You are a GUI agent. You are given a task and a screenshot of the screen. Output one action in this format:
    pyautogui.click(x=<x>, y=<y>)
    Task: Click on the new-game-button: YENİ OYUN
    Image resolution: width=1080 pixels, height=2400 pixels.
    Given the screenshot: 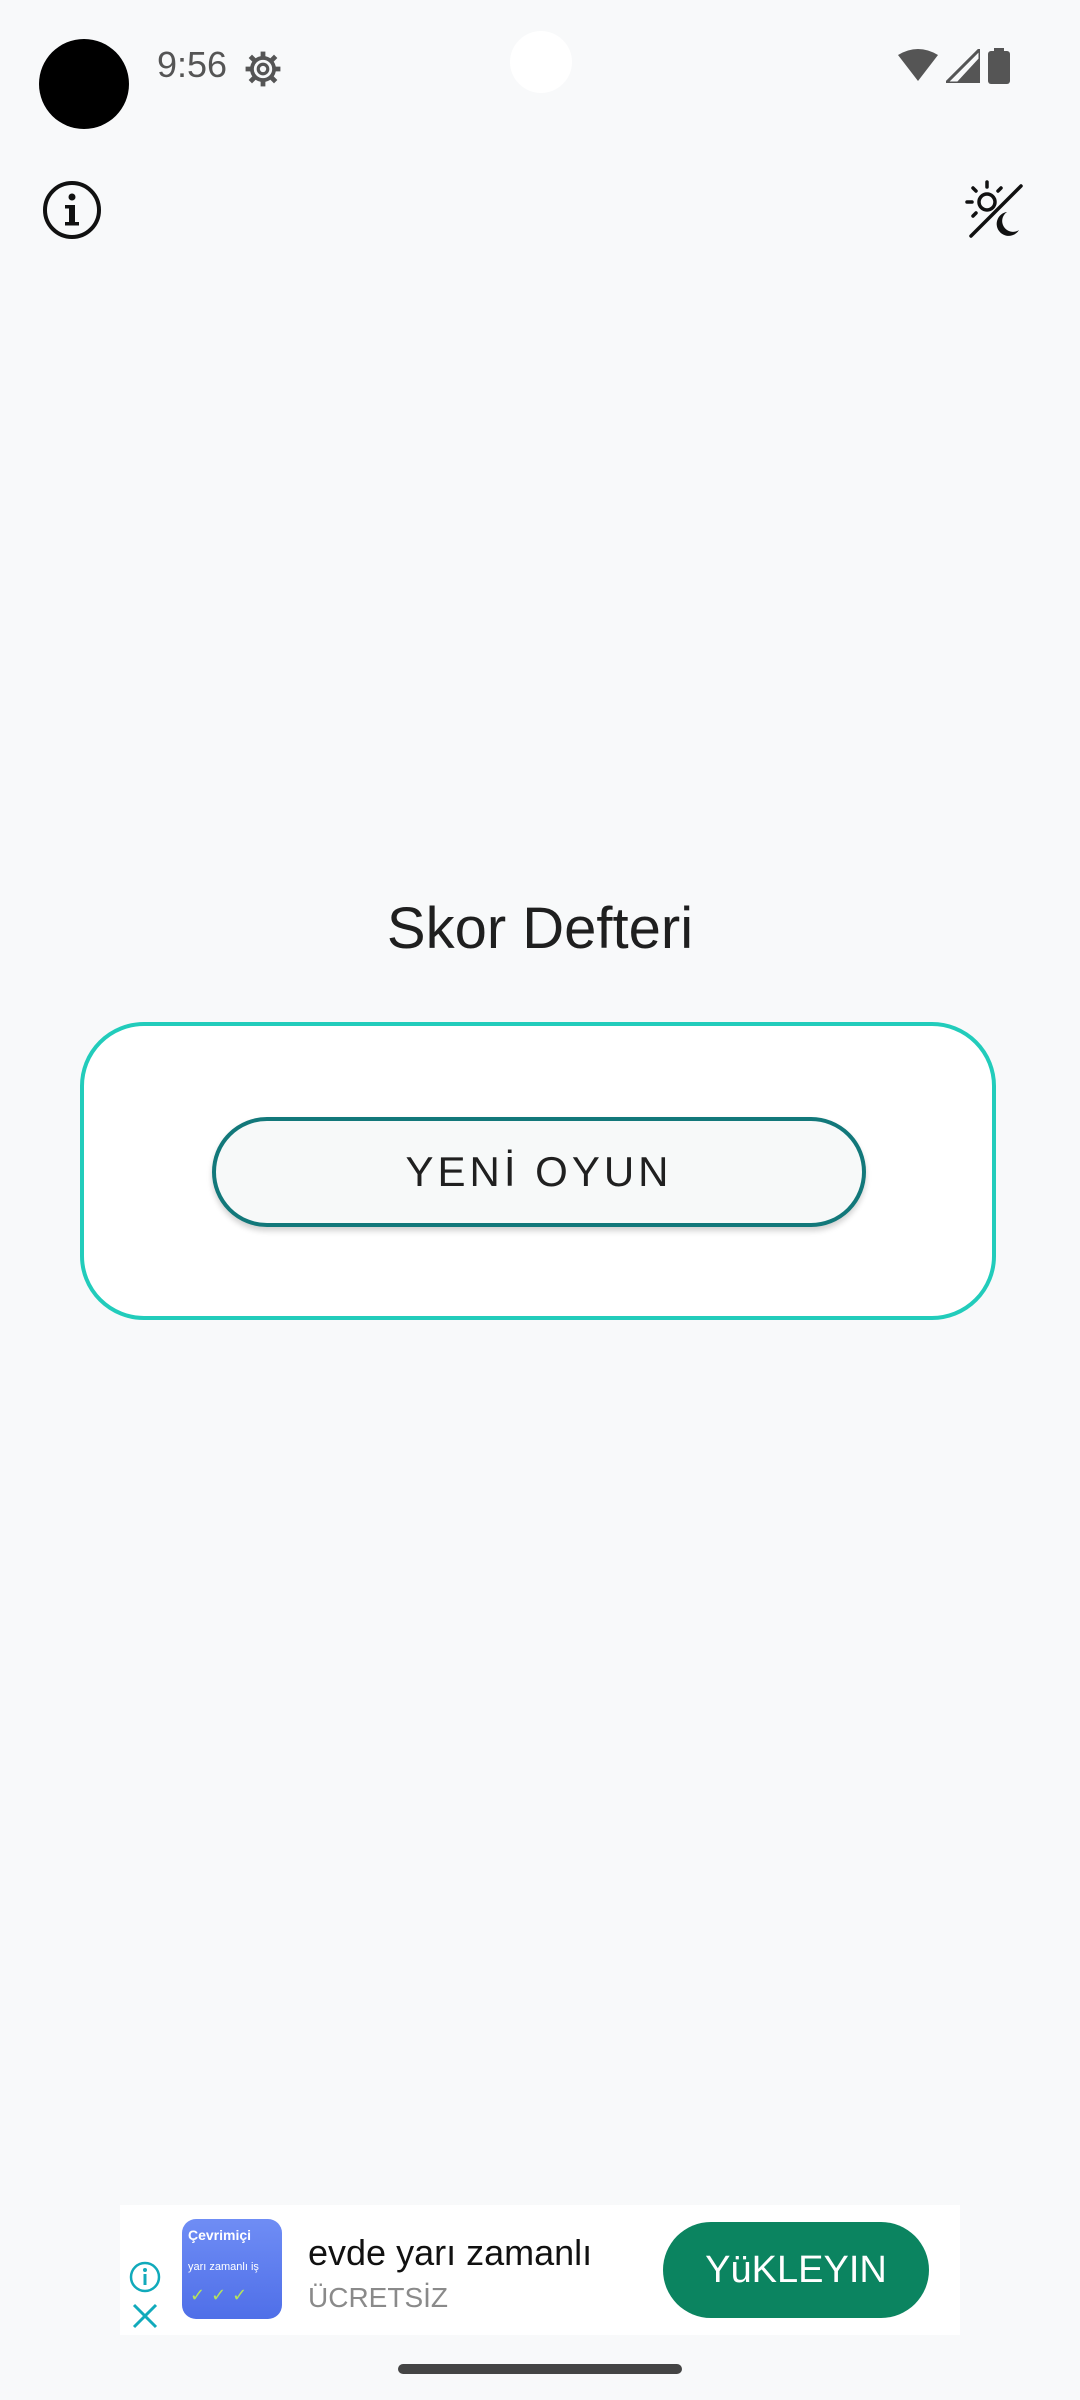 What is the action you would take?
    pyautogui.click(x=539, y=1172)
    